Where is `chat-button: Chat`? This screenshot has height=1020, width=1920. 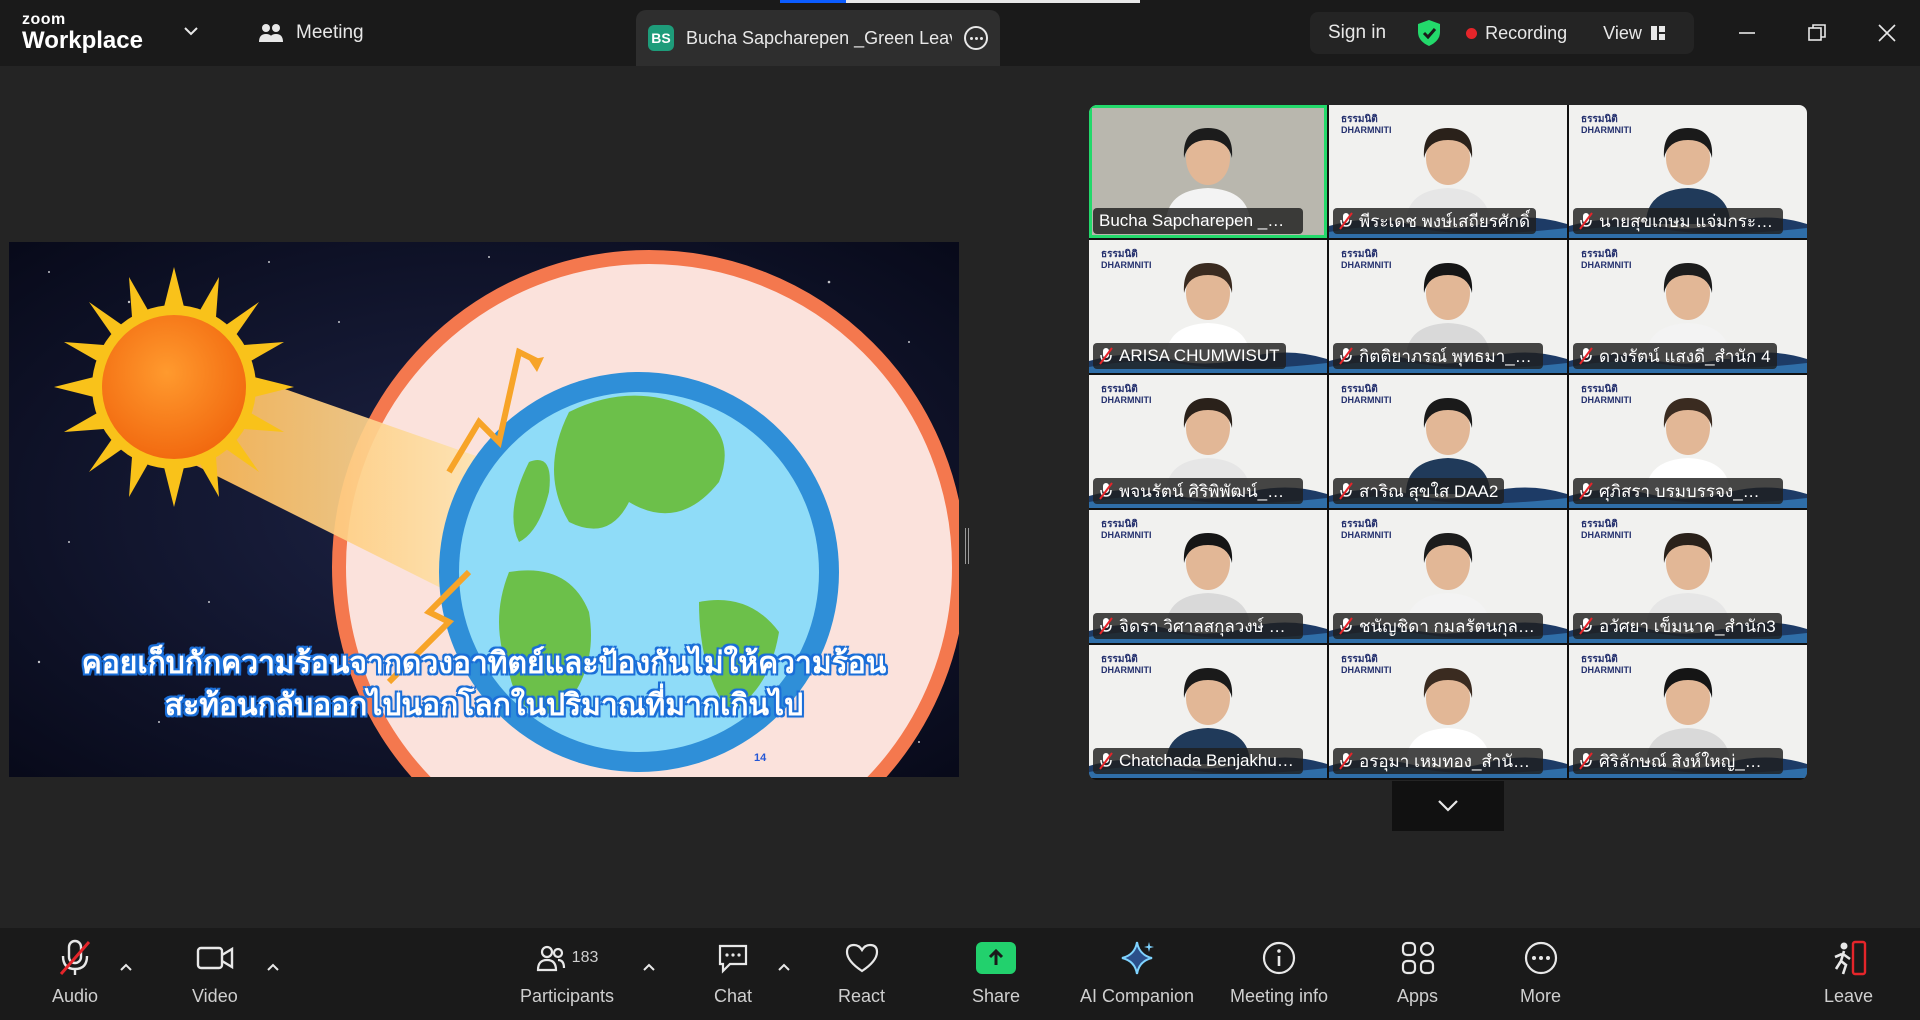
chat-button: Chat is located at coordinates (733, 971).